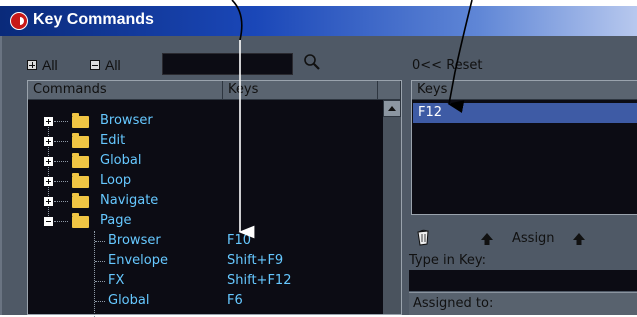  Describe the element at coordinates (32, 65) in the screenshot. I see `expand-icon` at that location.